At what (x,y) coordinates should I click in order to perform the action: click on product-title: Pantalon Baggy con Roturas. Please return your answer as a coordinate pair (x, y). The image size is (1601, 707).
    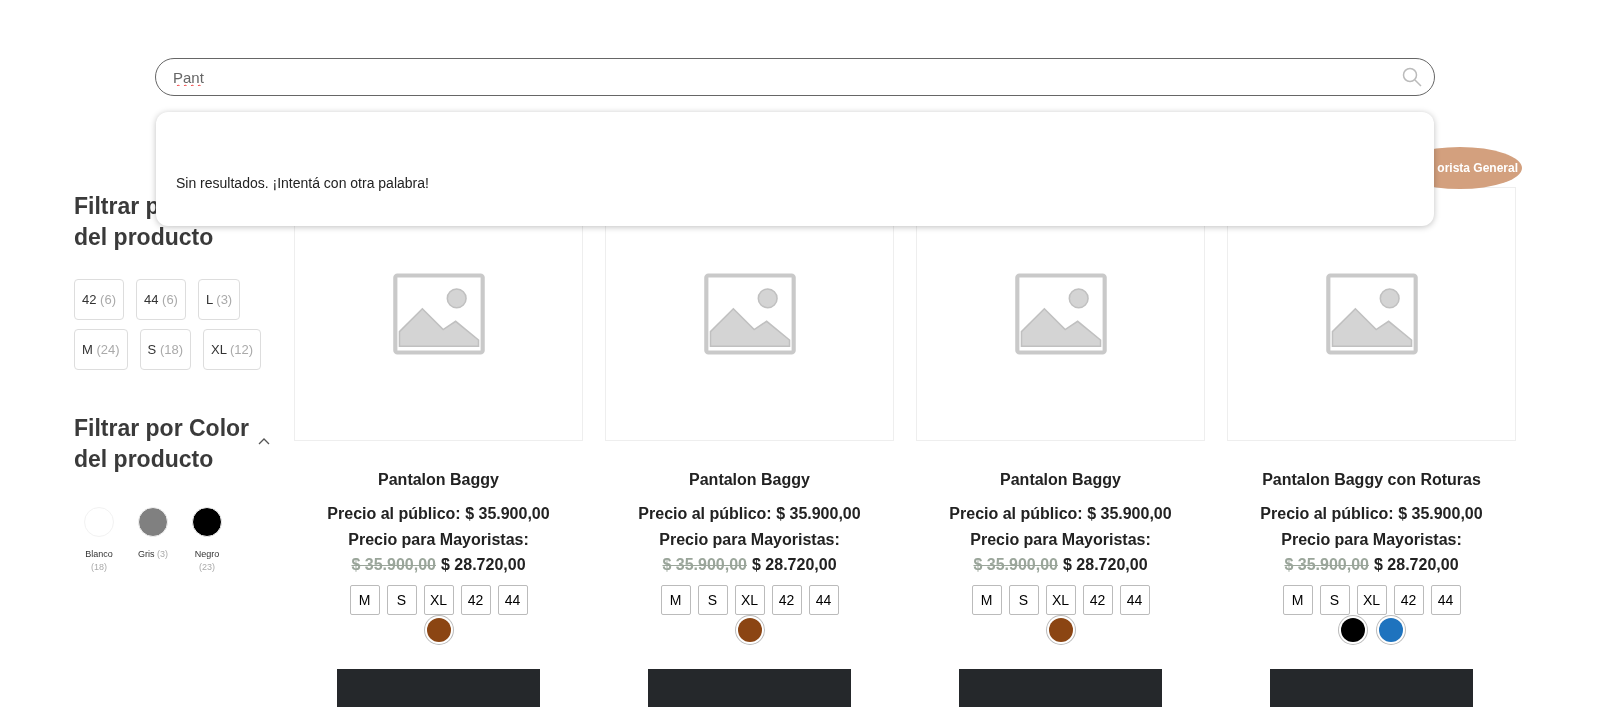
    Looking at the image, I should click on (1371, 480).